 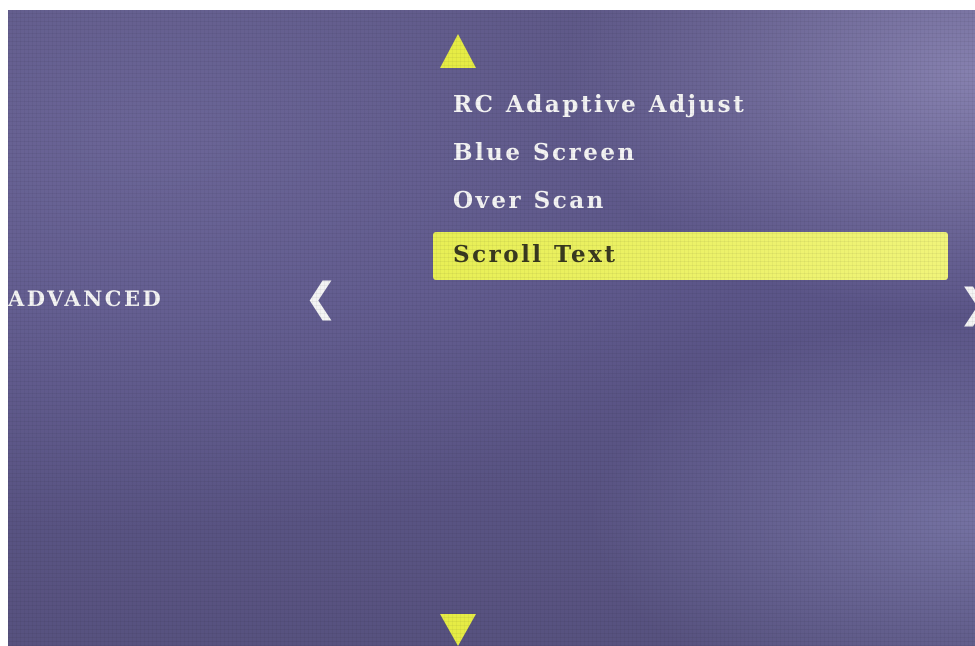 What do you see at coordinates (690, 208) in the screenshot?
I see `menu-item-over-scan: Over Scan` at bounding box center [690, 208].